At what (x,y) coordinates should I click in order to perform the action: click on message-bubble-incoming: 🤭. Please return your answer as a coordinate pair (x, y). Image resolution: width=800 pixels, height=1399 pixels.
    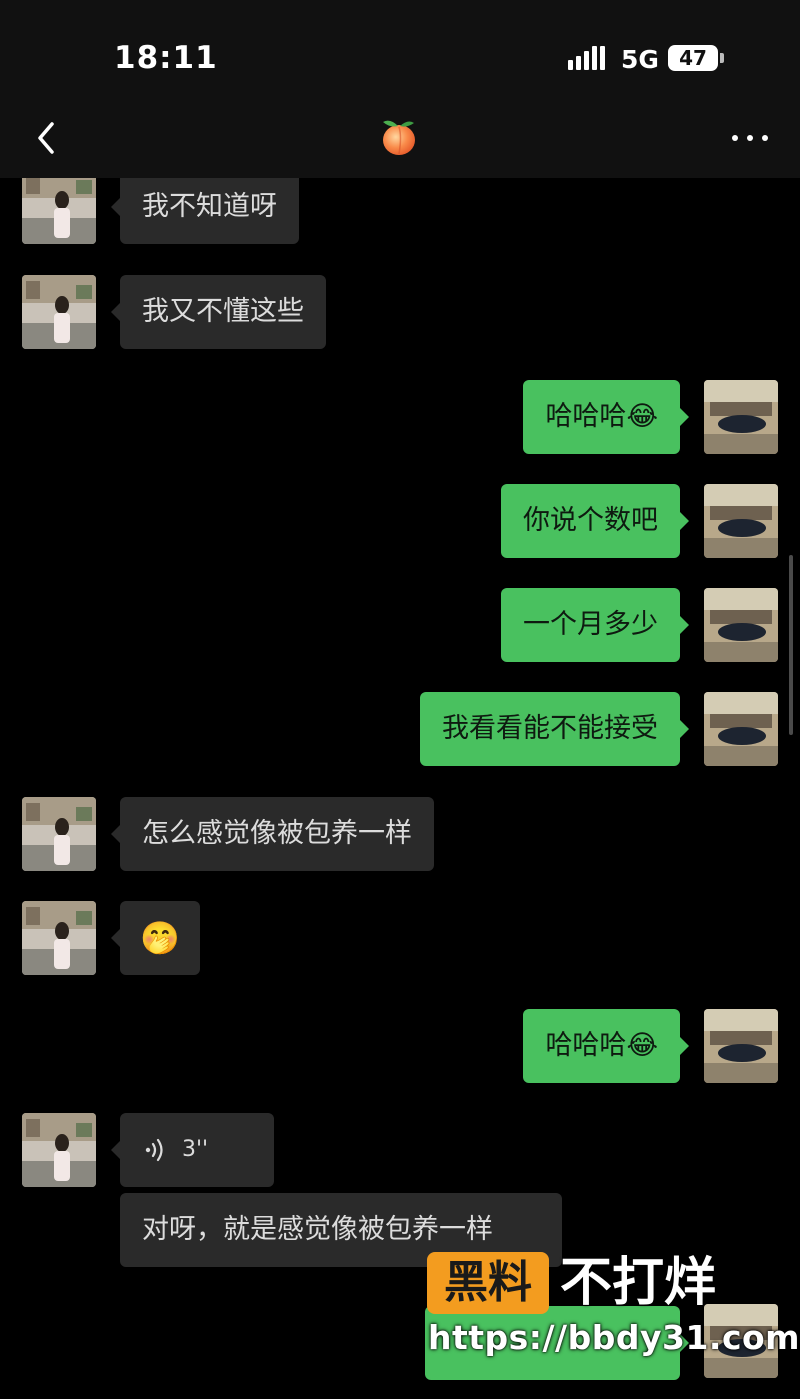
    Looking at the image, I should click on (155, 938).